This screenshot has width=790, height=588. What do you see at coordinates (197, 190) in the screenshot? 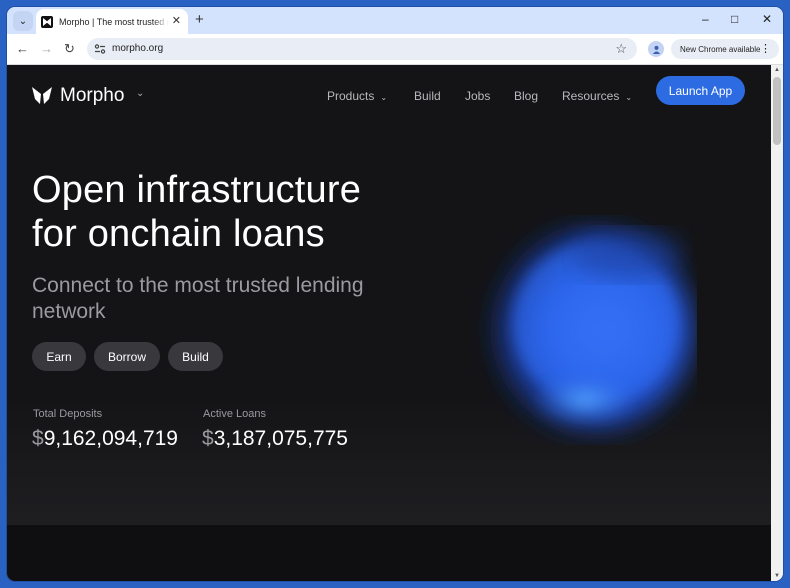
I see `headline-line-1: Open infrastructure` at bounding box center [197, 190].